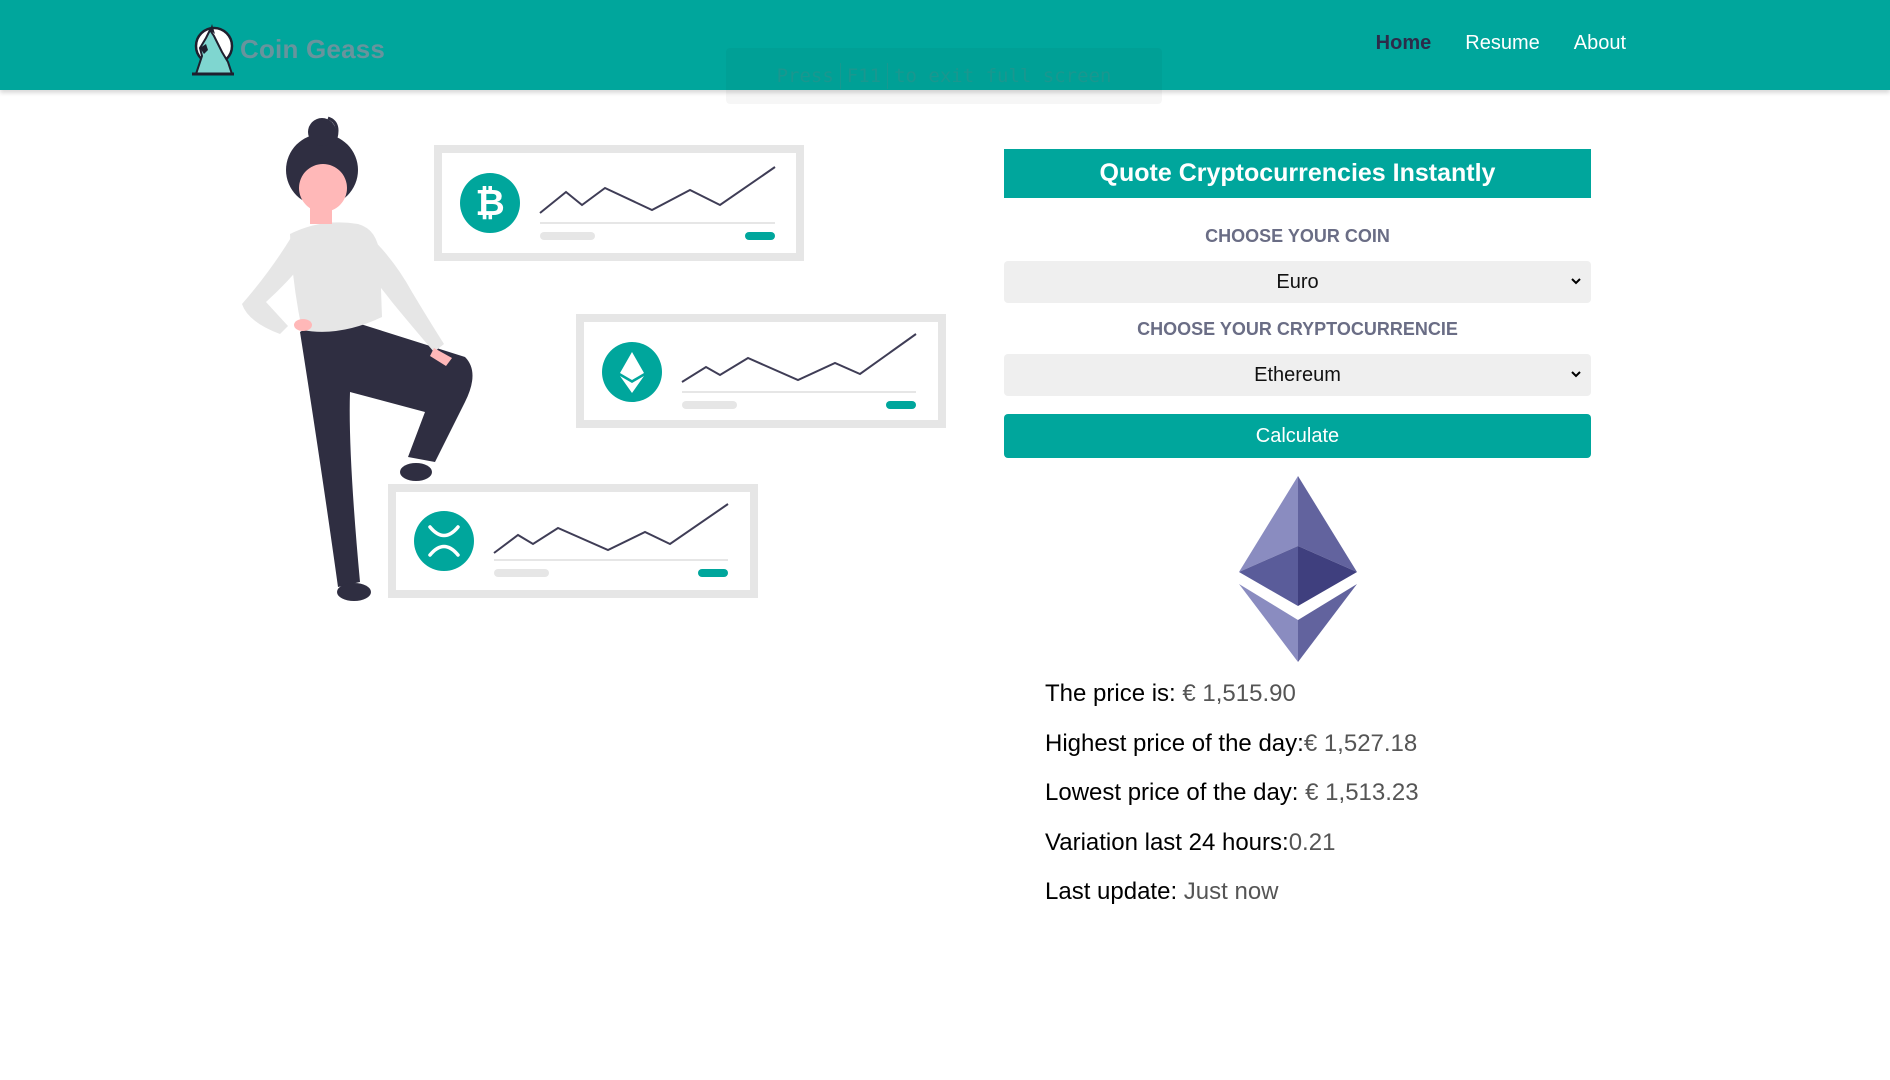 Image resolution: width=1890 pixels, height=1080 pixels. I want to click on calculate-button: Calculate, so click(1297, 436).